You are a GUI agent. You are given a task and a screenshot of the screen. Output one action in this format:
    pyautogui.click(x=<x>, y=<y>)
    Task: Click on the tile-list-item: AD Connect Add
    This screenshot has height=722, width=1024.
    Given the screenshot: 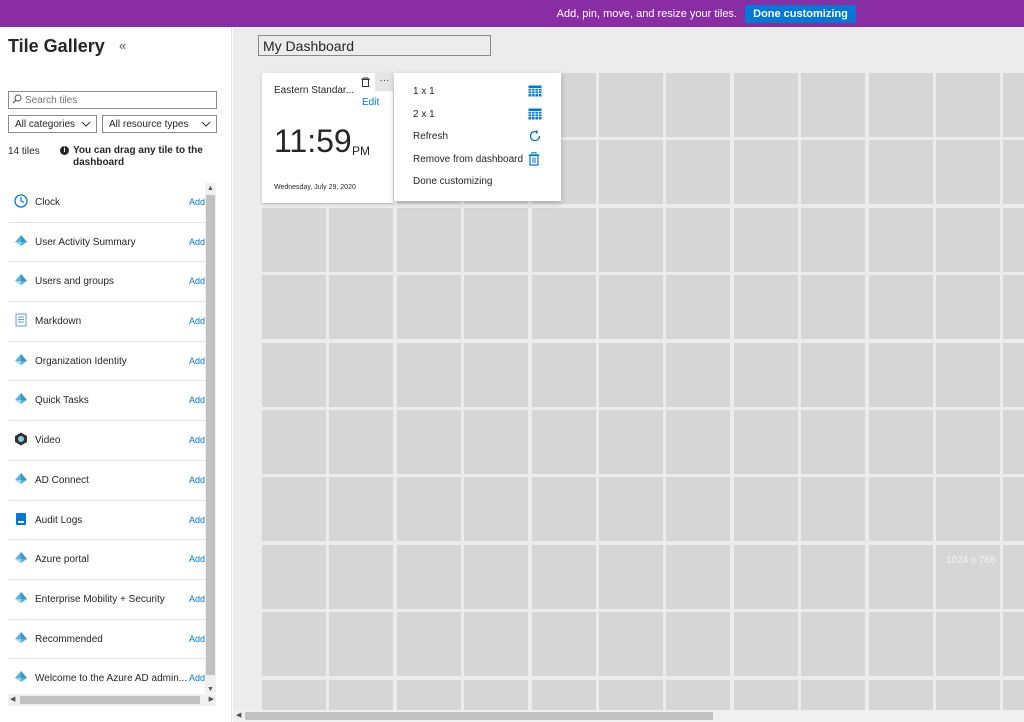 What is the action you would take?
    pyautogui.click(x=106, y=481)
    